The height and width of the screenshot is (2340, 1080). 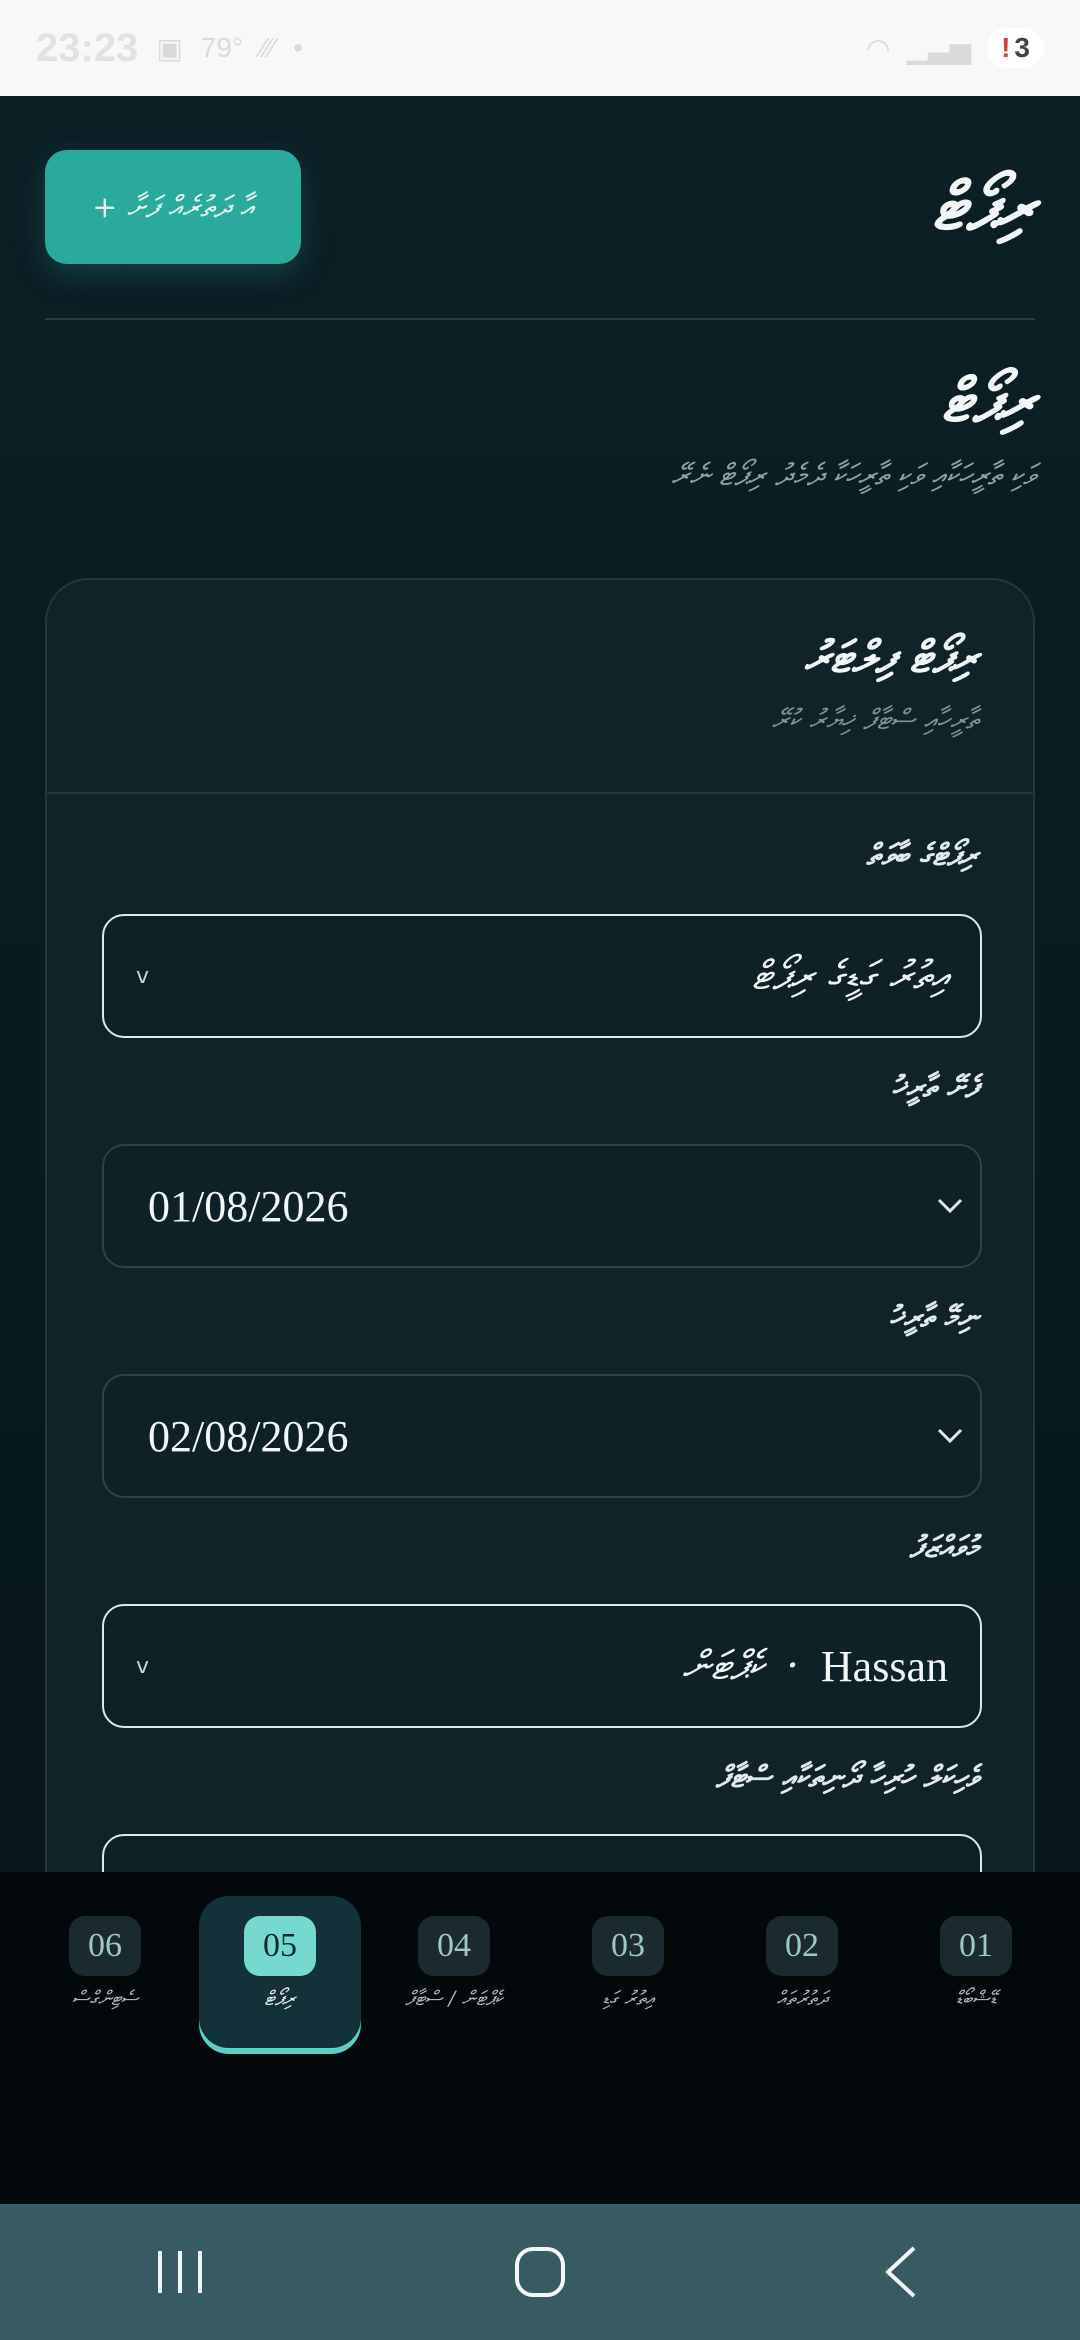 I want to click on notification-badge: ! 3, so click(x=1015, y=48).